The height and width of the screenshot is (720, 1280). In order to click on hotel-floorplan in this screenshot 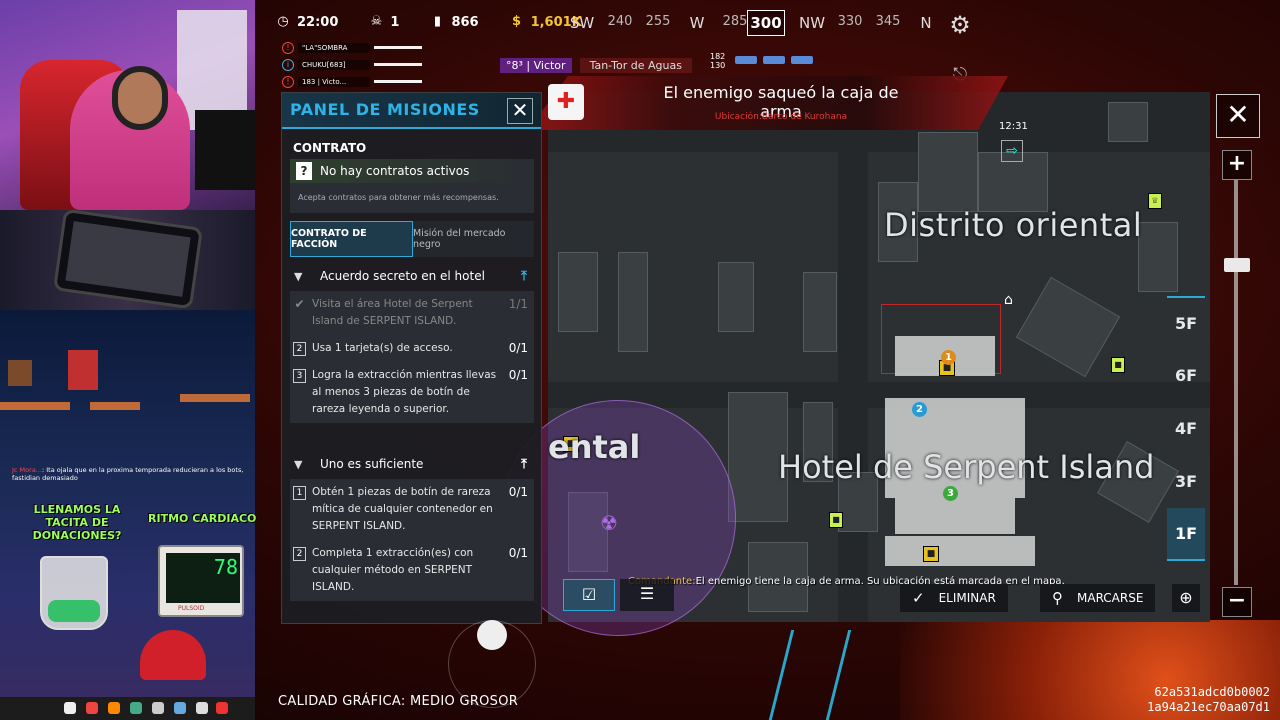, I will do `click(958, 436)`.